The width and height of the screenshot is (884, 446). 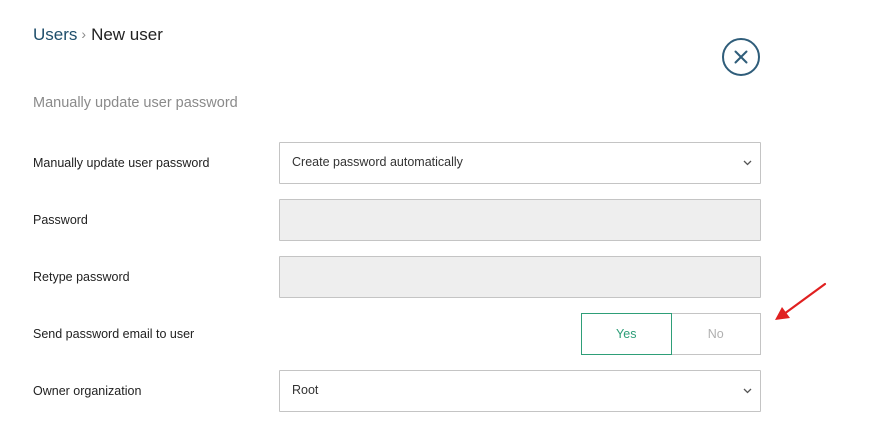 What do you see at coordinates (81, 277) in the screenshot?
I see `retype-password-label: Retype password` at bounding box center [81, 277].